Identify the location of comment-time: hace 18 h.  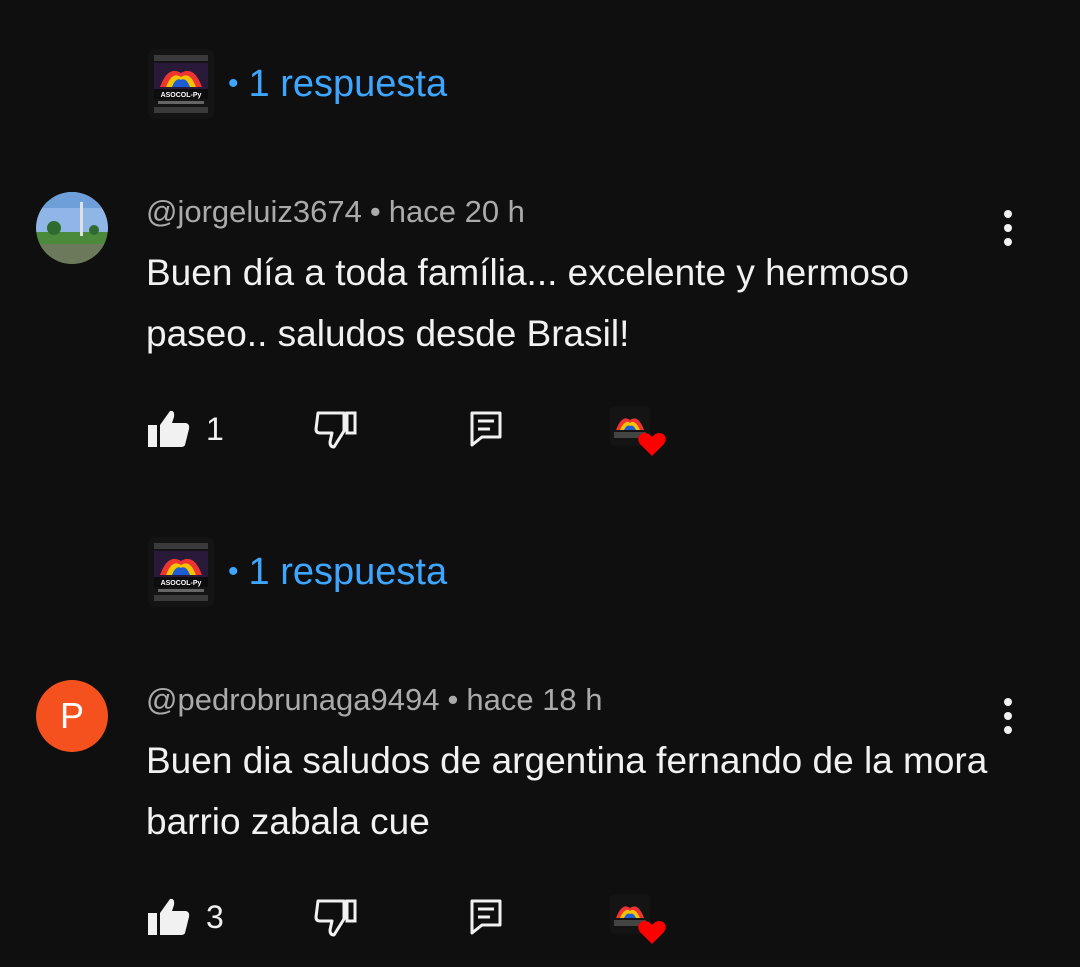
(534, 699).